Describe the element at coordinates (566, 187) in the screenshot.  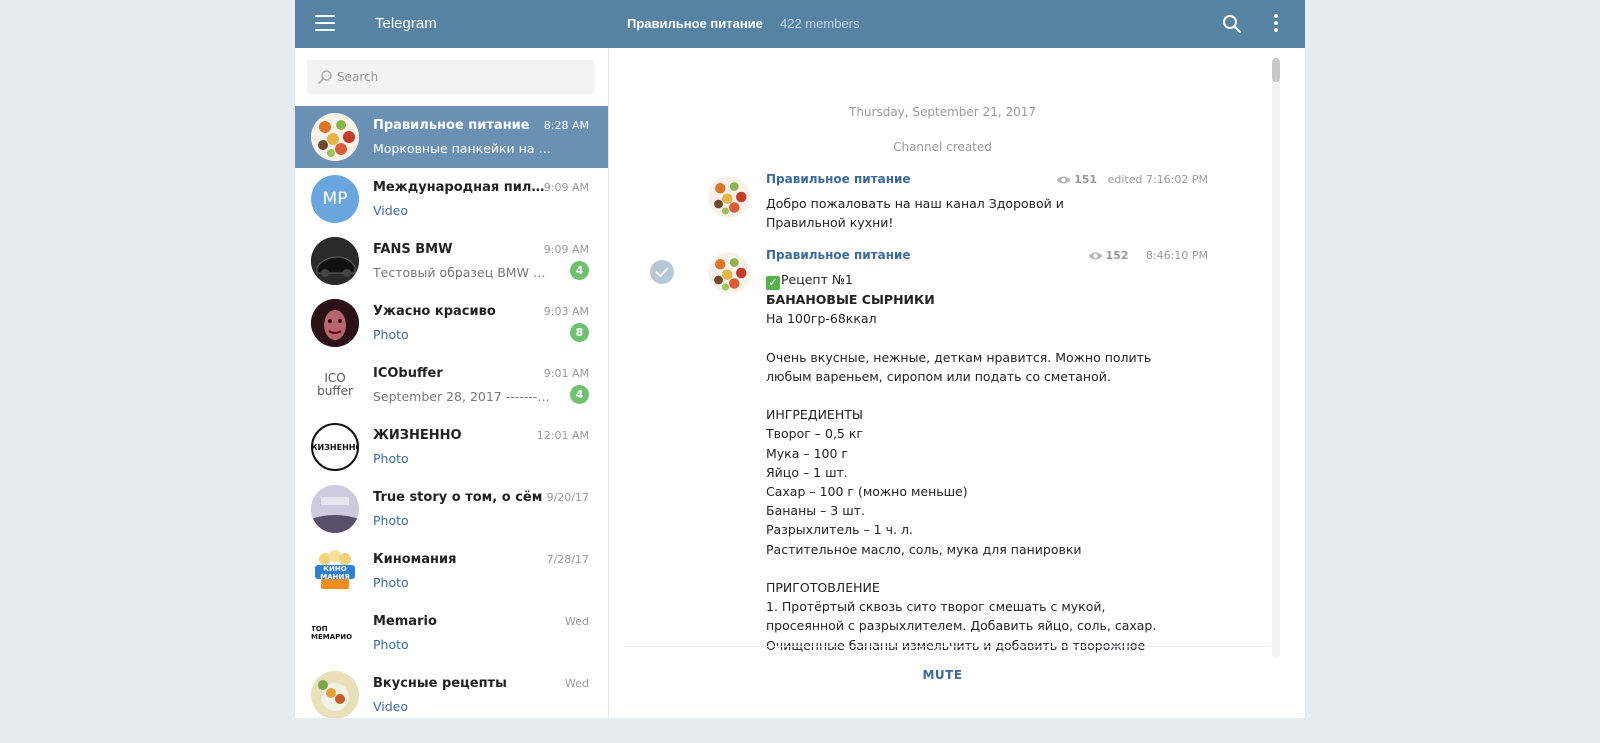
I see `chat-time: 9:09 AM` at that location.